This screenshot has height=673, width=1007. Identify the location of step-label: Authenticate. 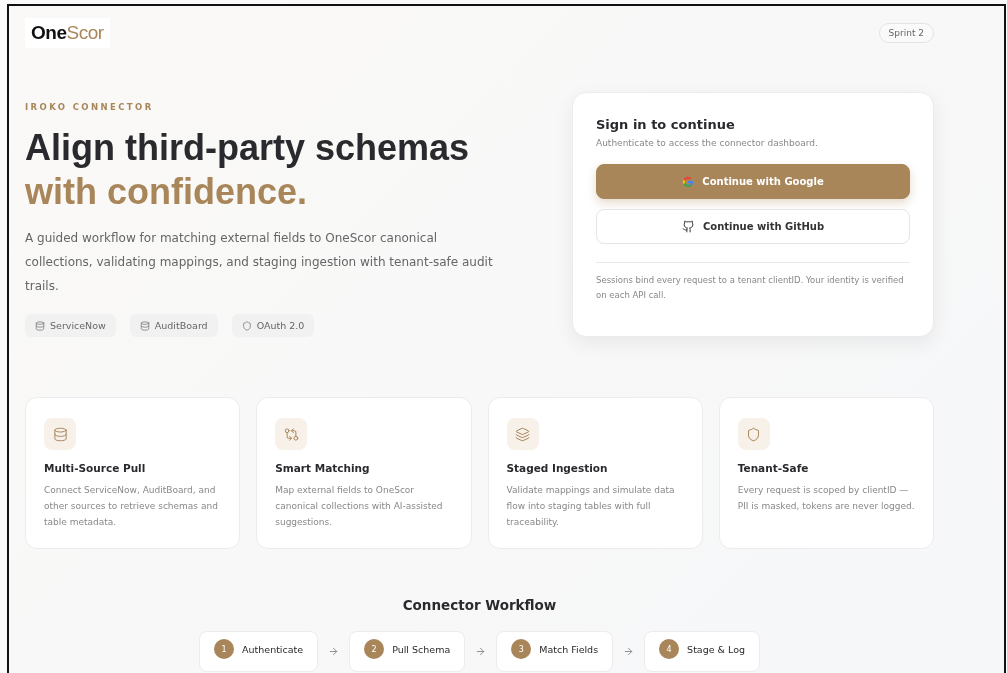
(273, 649).